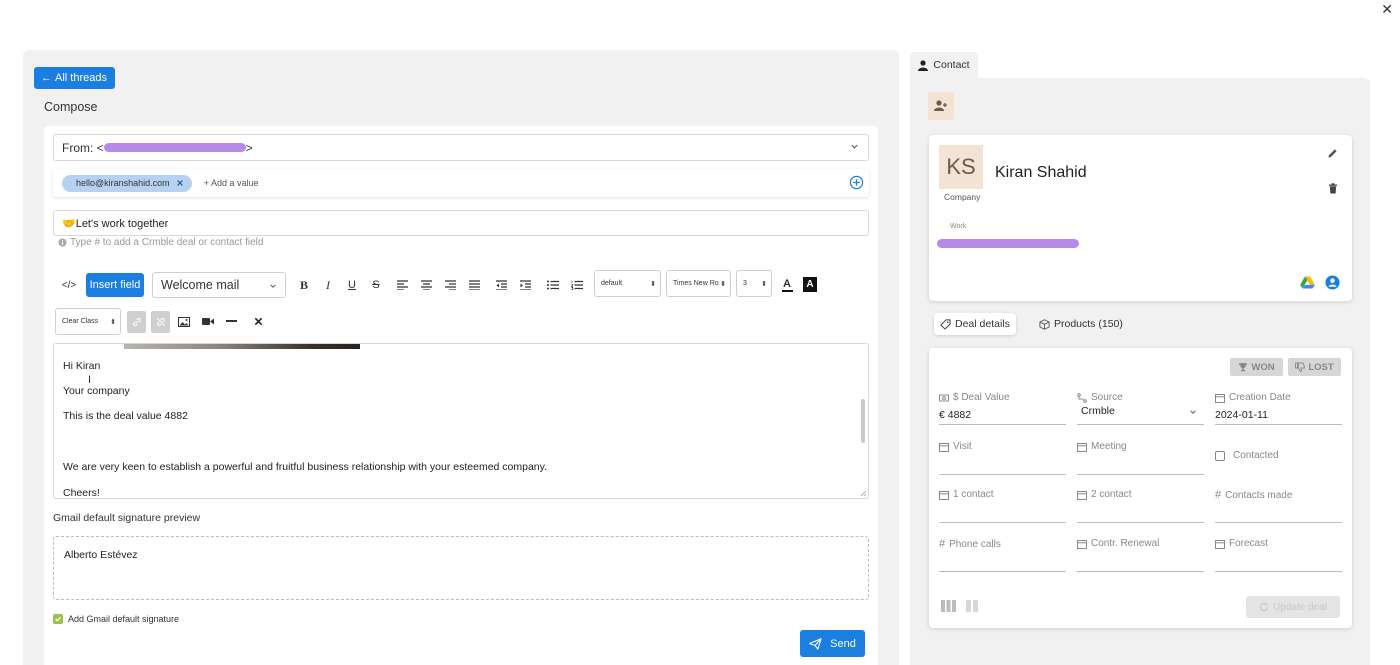 Image resolution: width=1400 pixels, height=665 pixels. Describe the element at coordinates (1300, 367) in the screenshot. I see `thumbs-down-icon` at that location.